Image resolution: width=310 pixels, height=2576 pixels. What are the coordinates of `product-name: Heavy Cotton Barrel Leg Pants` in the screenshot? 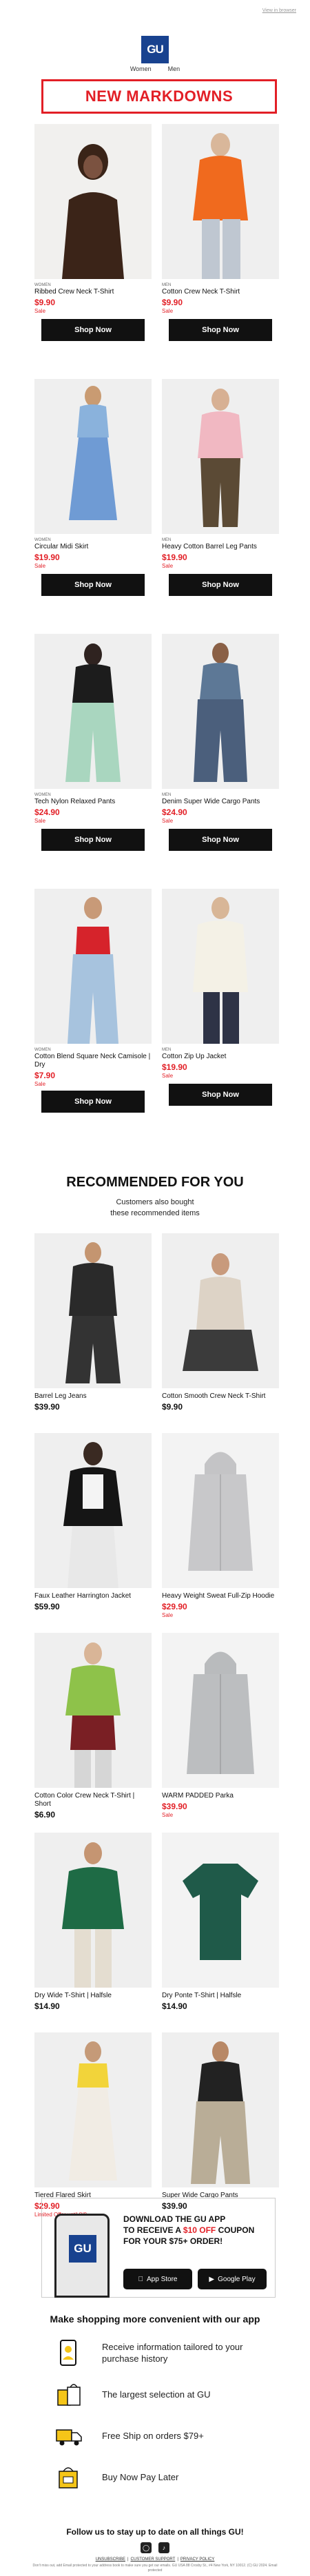 It's located at (220, 547).